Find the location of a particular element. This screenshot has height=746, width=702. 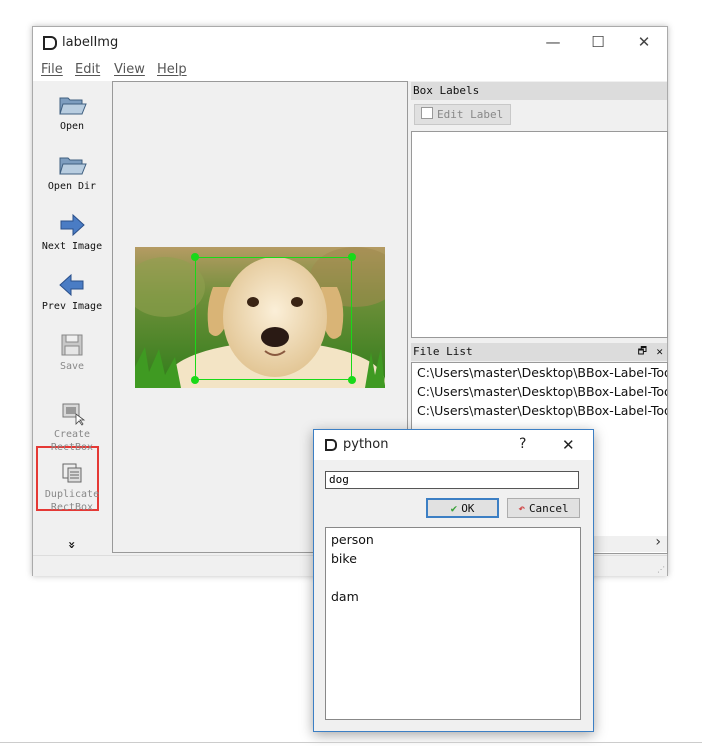

box-labels-header: Box Labels is located at coordinates (539, 91).